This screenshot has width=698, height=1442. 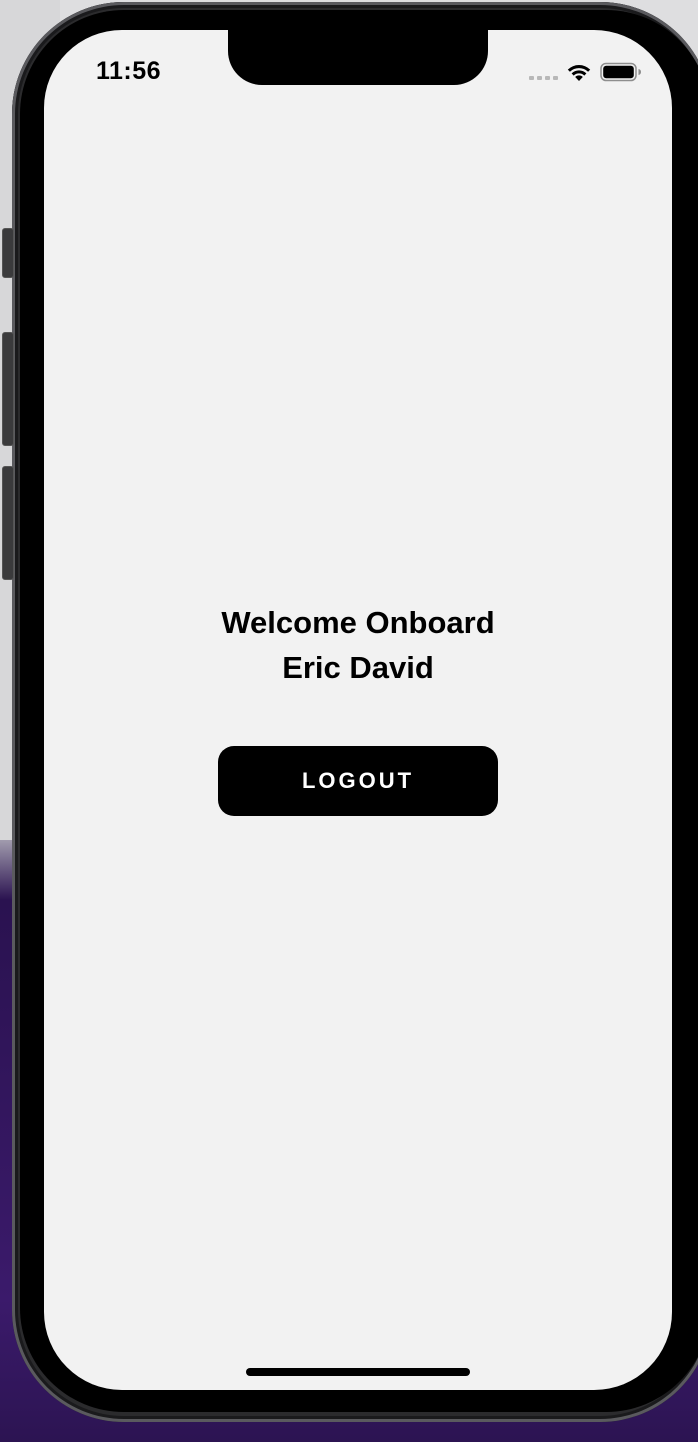 I want to click on status-icons, so click(x=585, y=72).